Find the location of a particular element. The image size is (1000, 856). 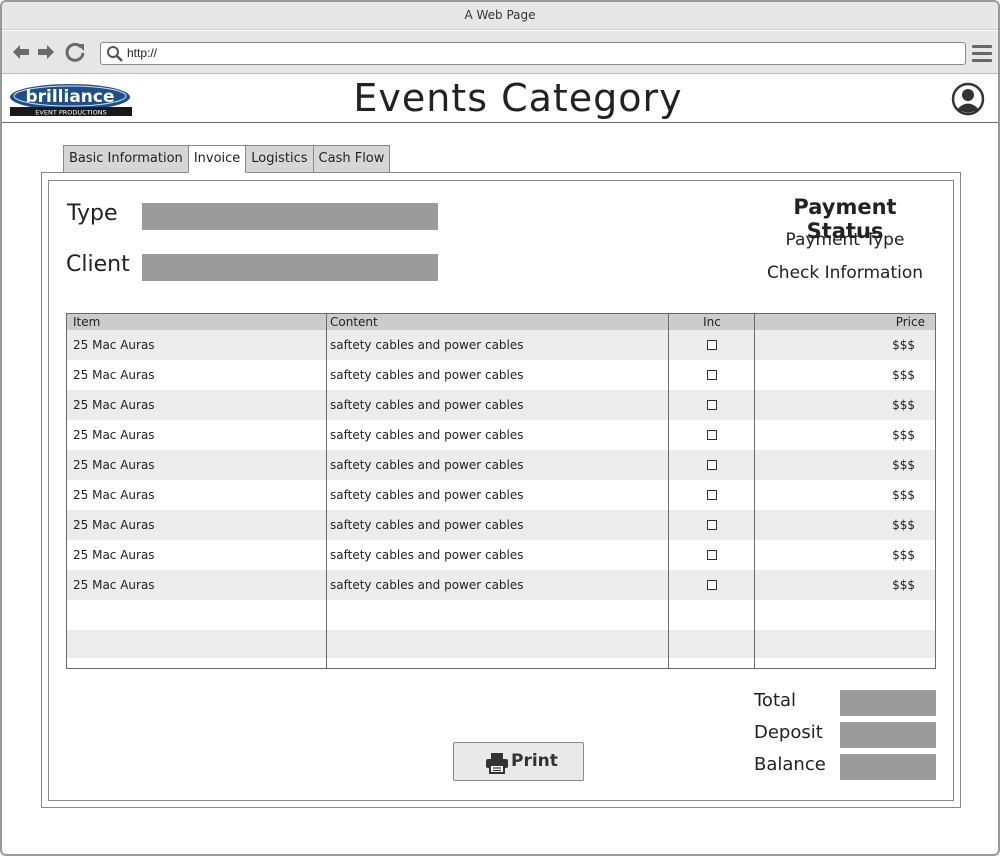

balance-label: Balance is located at coordinates (790, 764).